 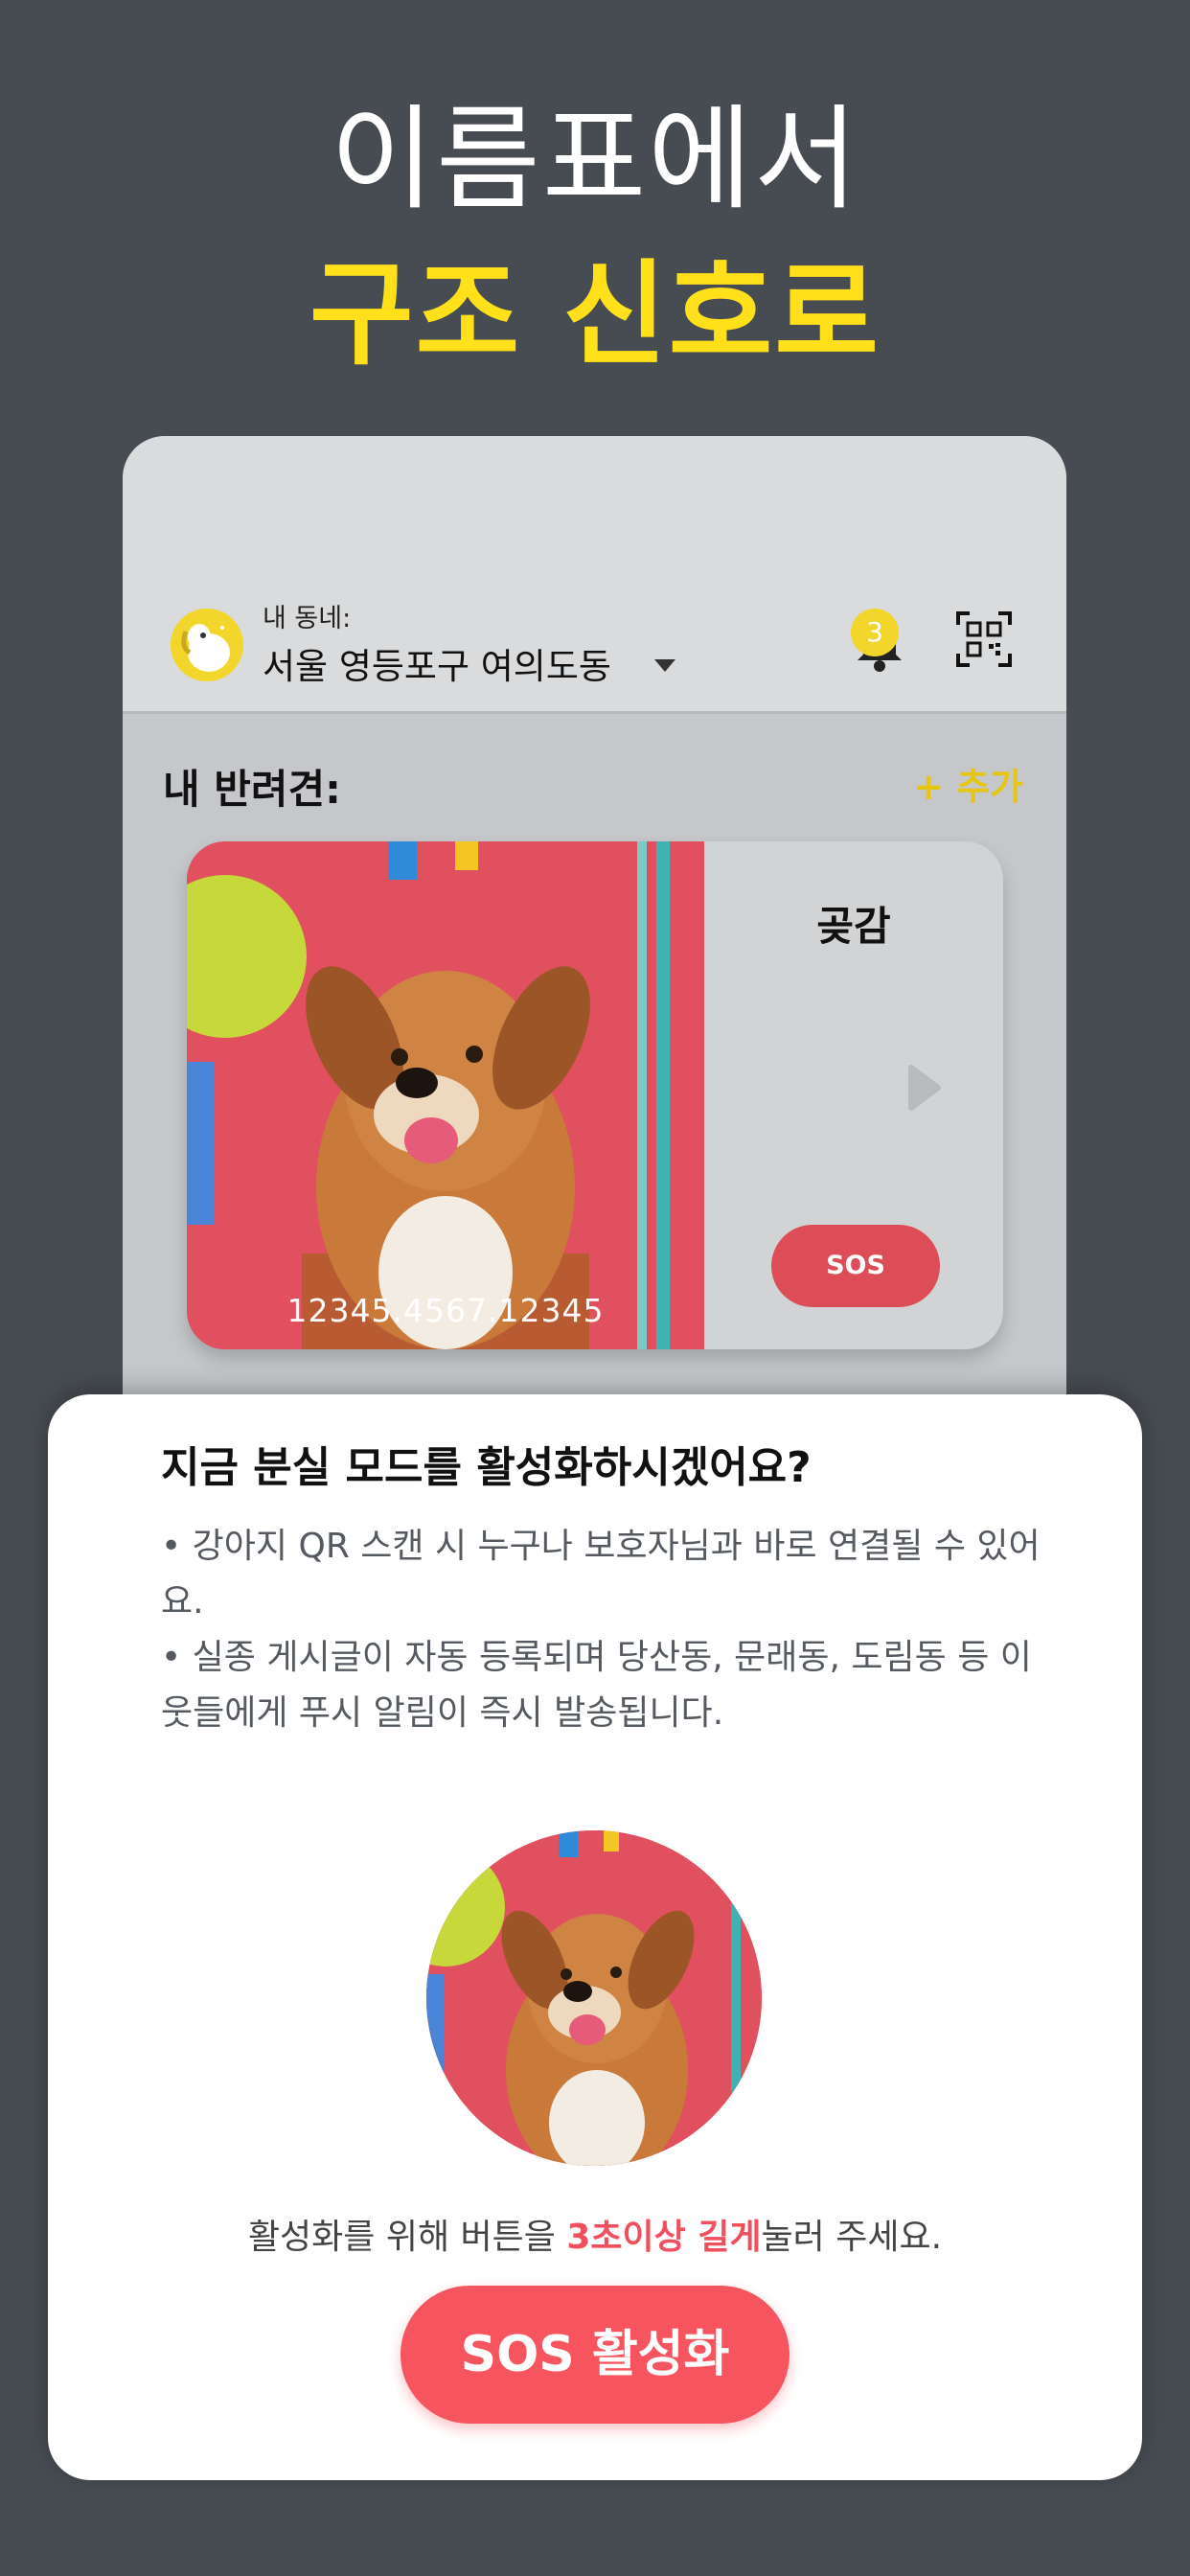 What do you see at coordinates (854, 926) in the screenshot?
I see `pet-name: 곶감` at bounding box center [854, 926].